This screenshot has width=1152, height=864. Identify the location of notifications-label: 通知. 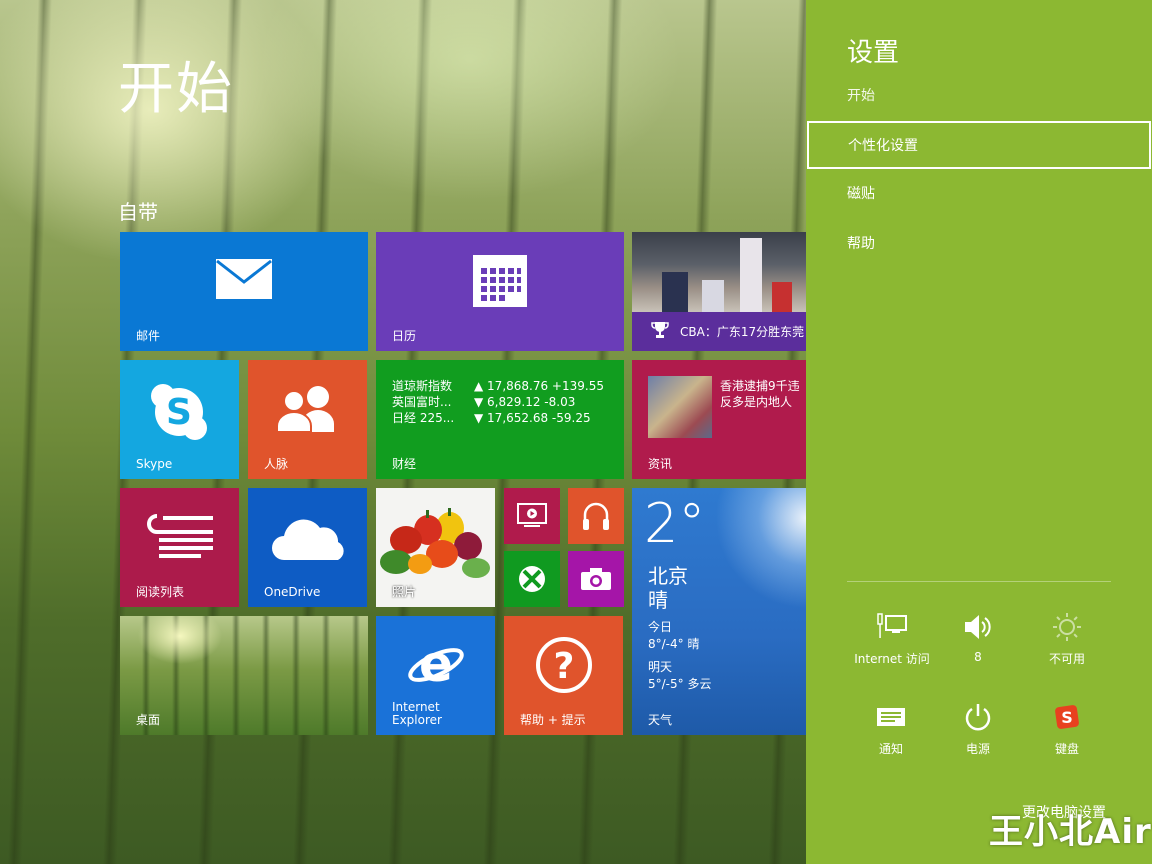
(890, 749).